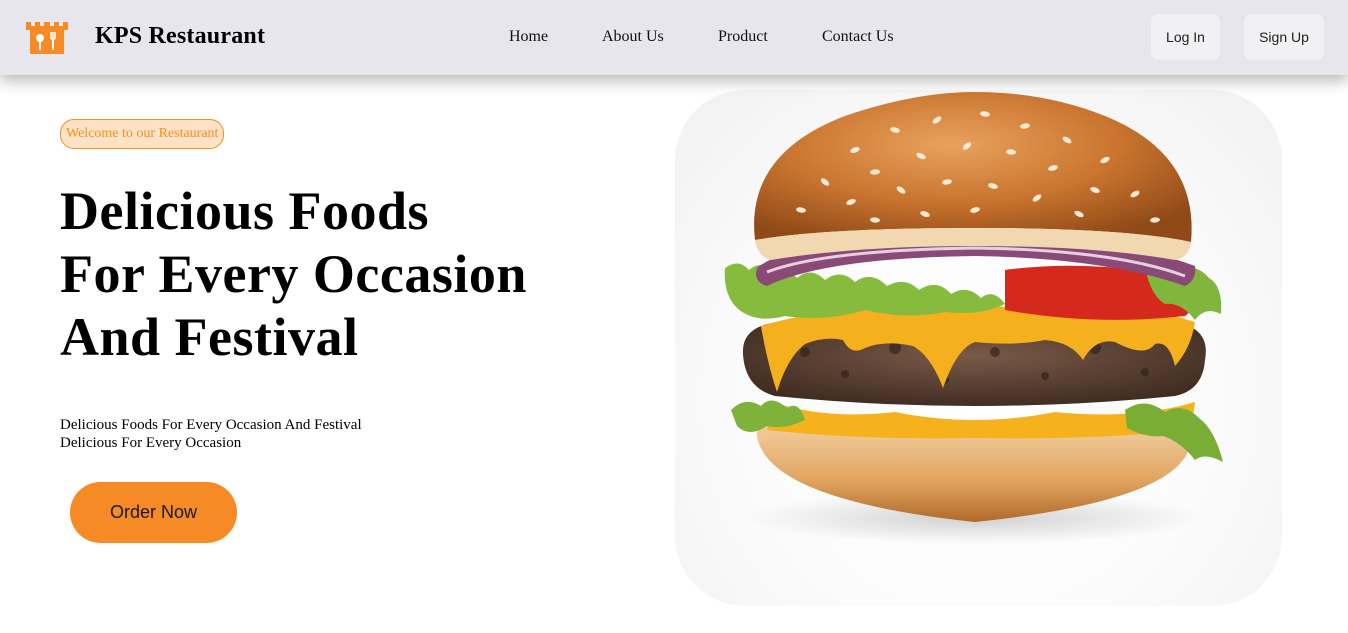 The image size is (1348, 633). What do you see at coordinates (528, 37) in the screenshot?
I see `nav-home: Home` at bounding box center [528, 37].